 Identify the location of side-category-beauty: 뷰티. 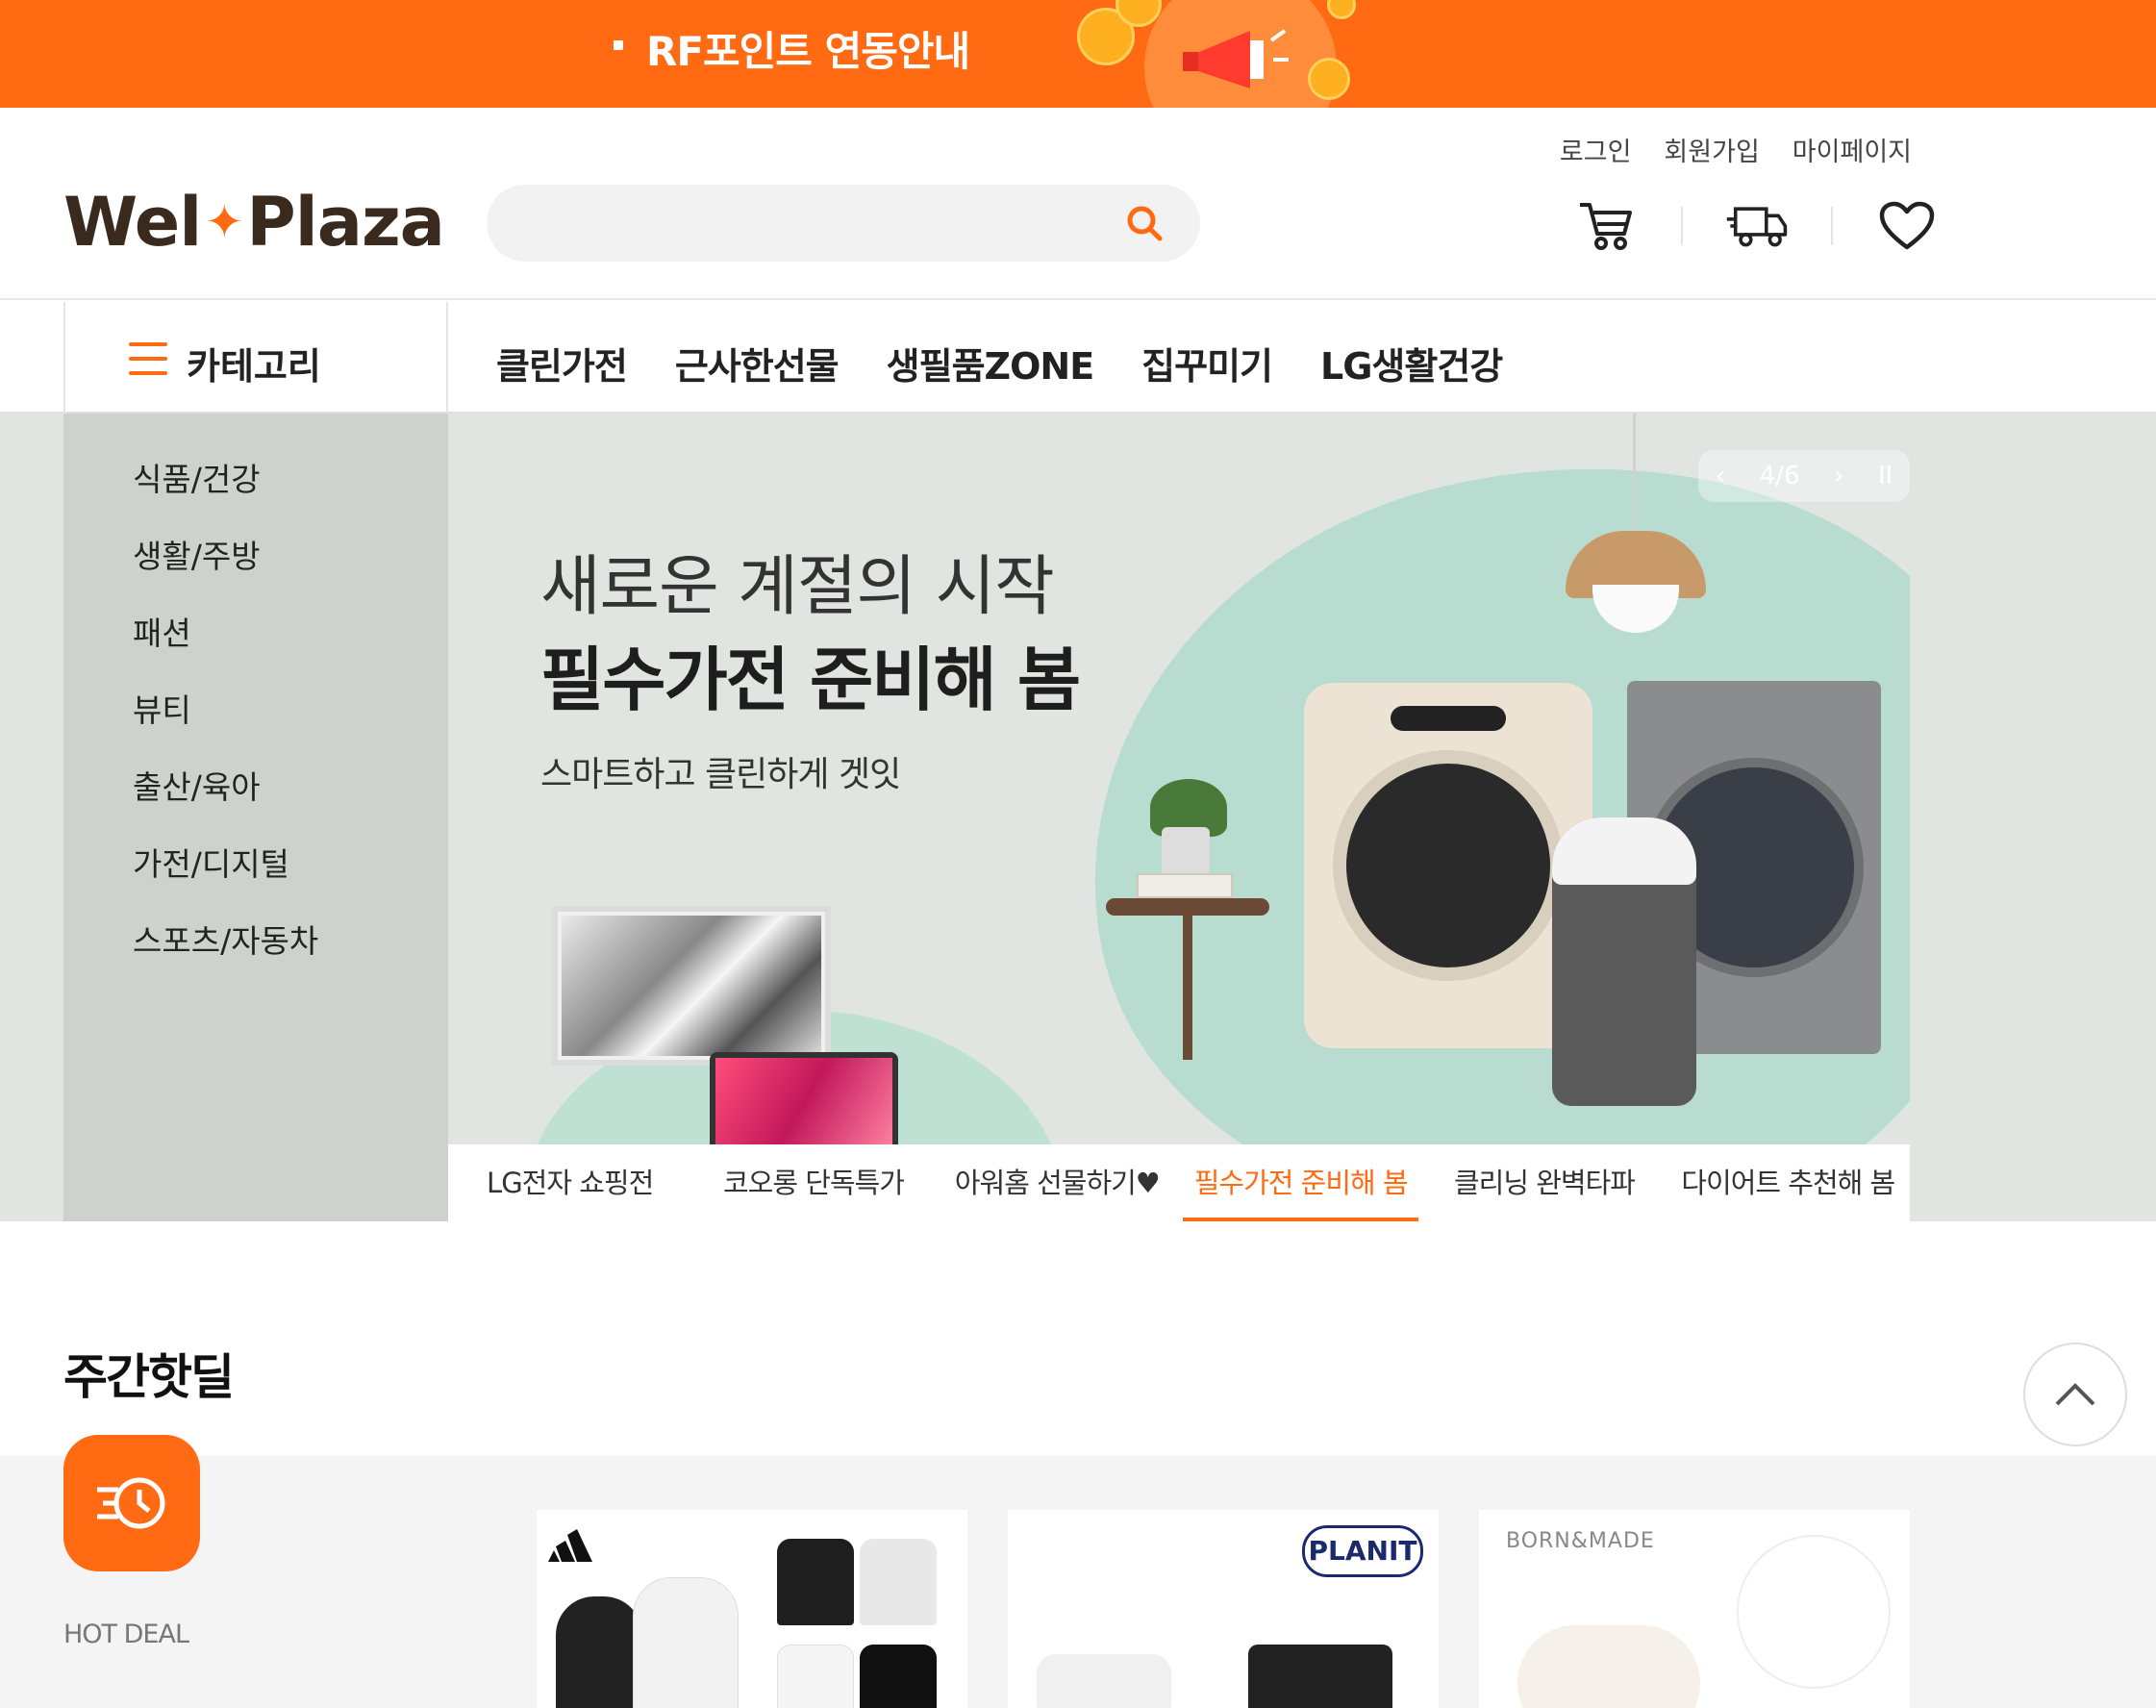
(225, 732).